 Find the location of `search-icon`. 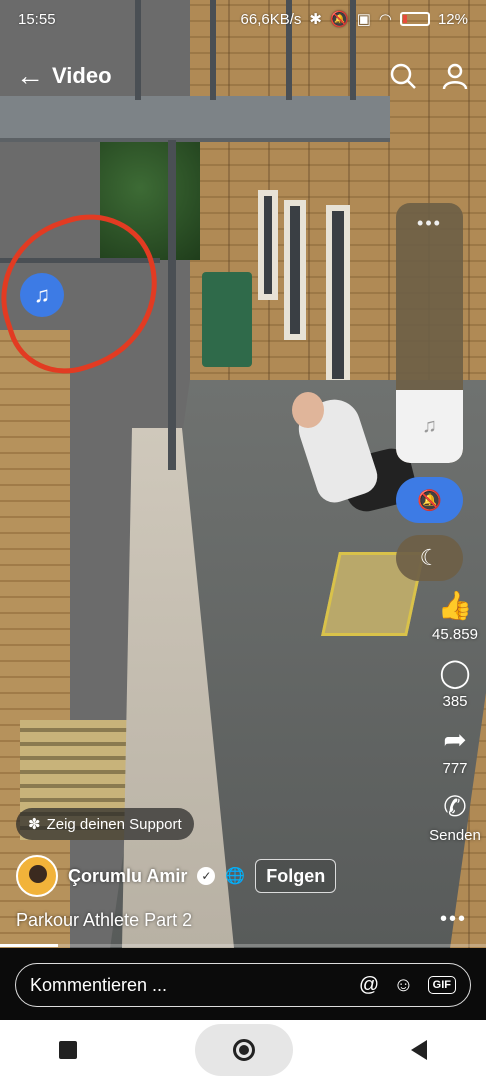

search-icon is located at coordinates (403, 76).